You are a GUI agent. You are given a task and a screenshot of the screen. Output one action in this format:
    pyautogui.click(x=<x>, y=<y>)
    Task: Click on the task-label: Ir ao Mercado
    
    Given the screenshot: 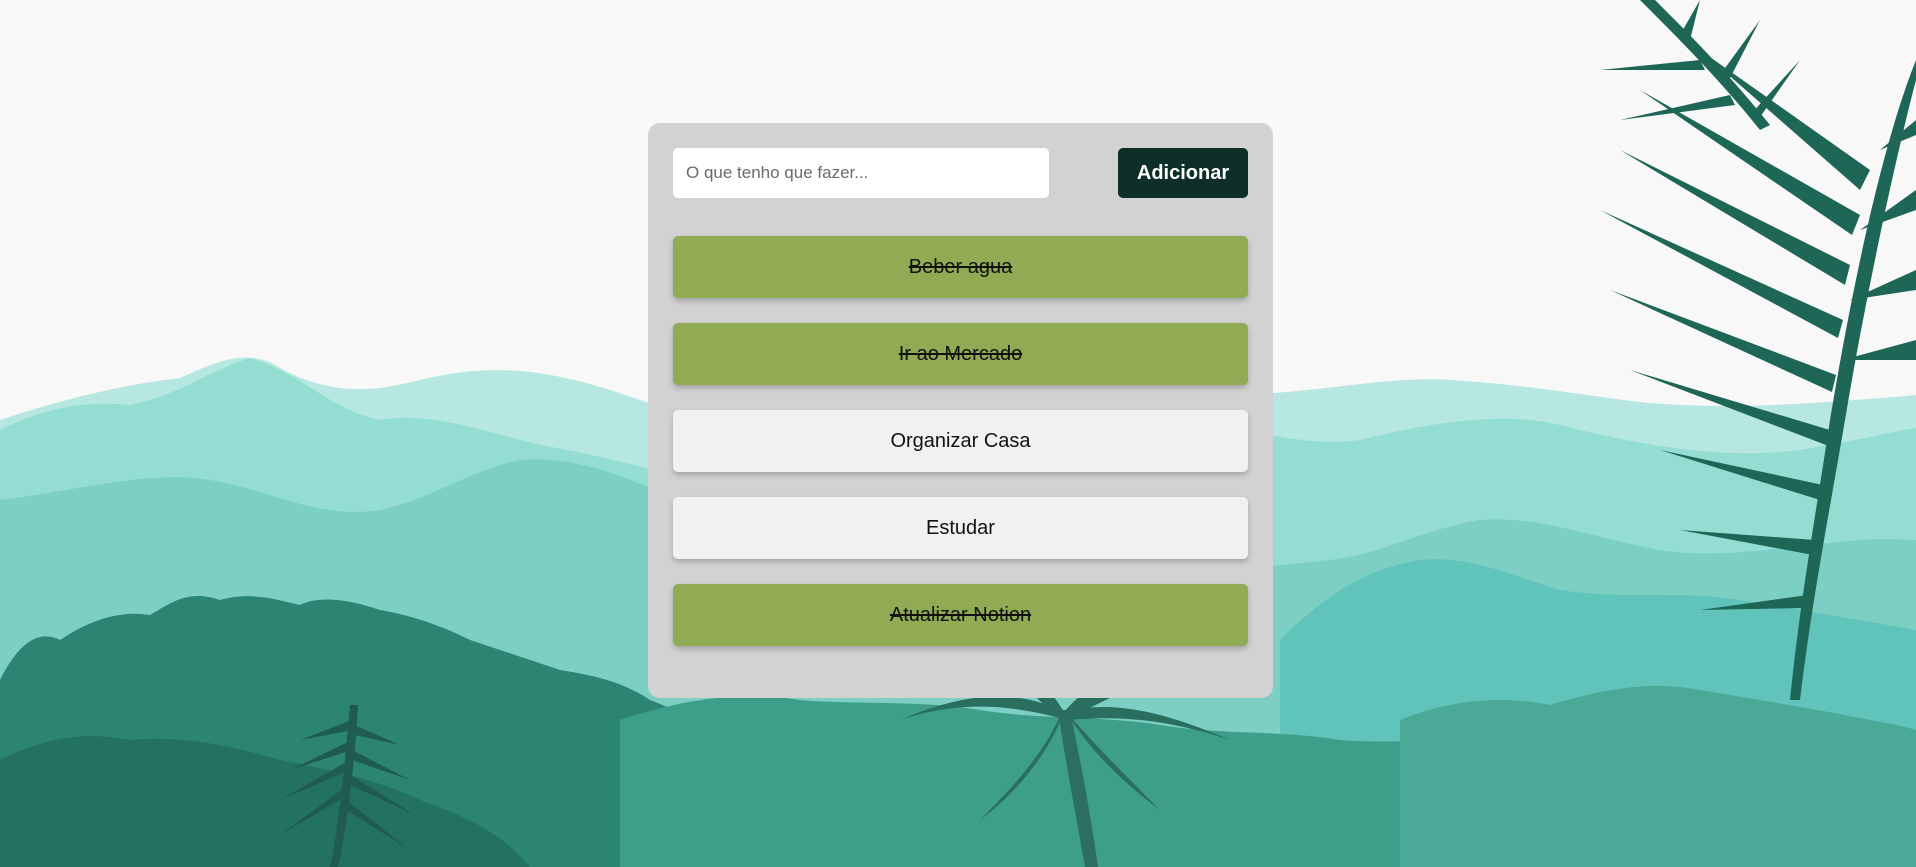 What is the action you would take?
    pyautogui.click(x=960, y=353)
    